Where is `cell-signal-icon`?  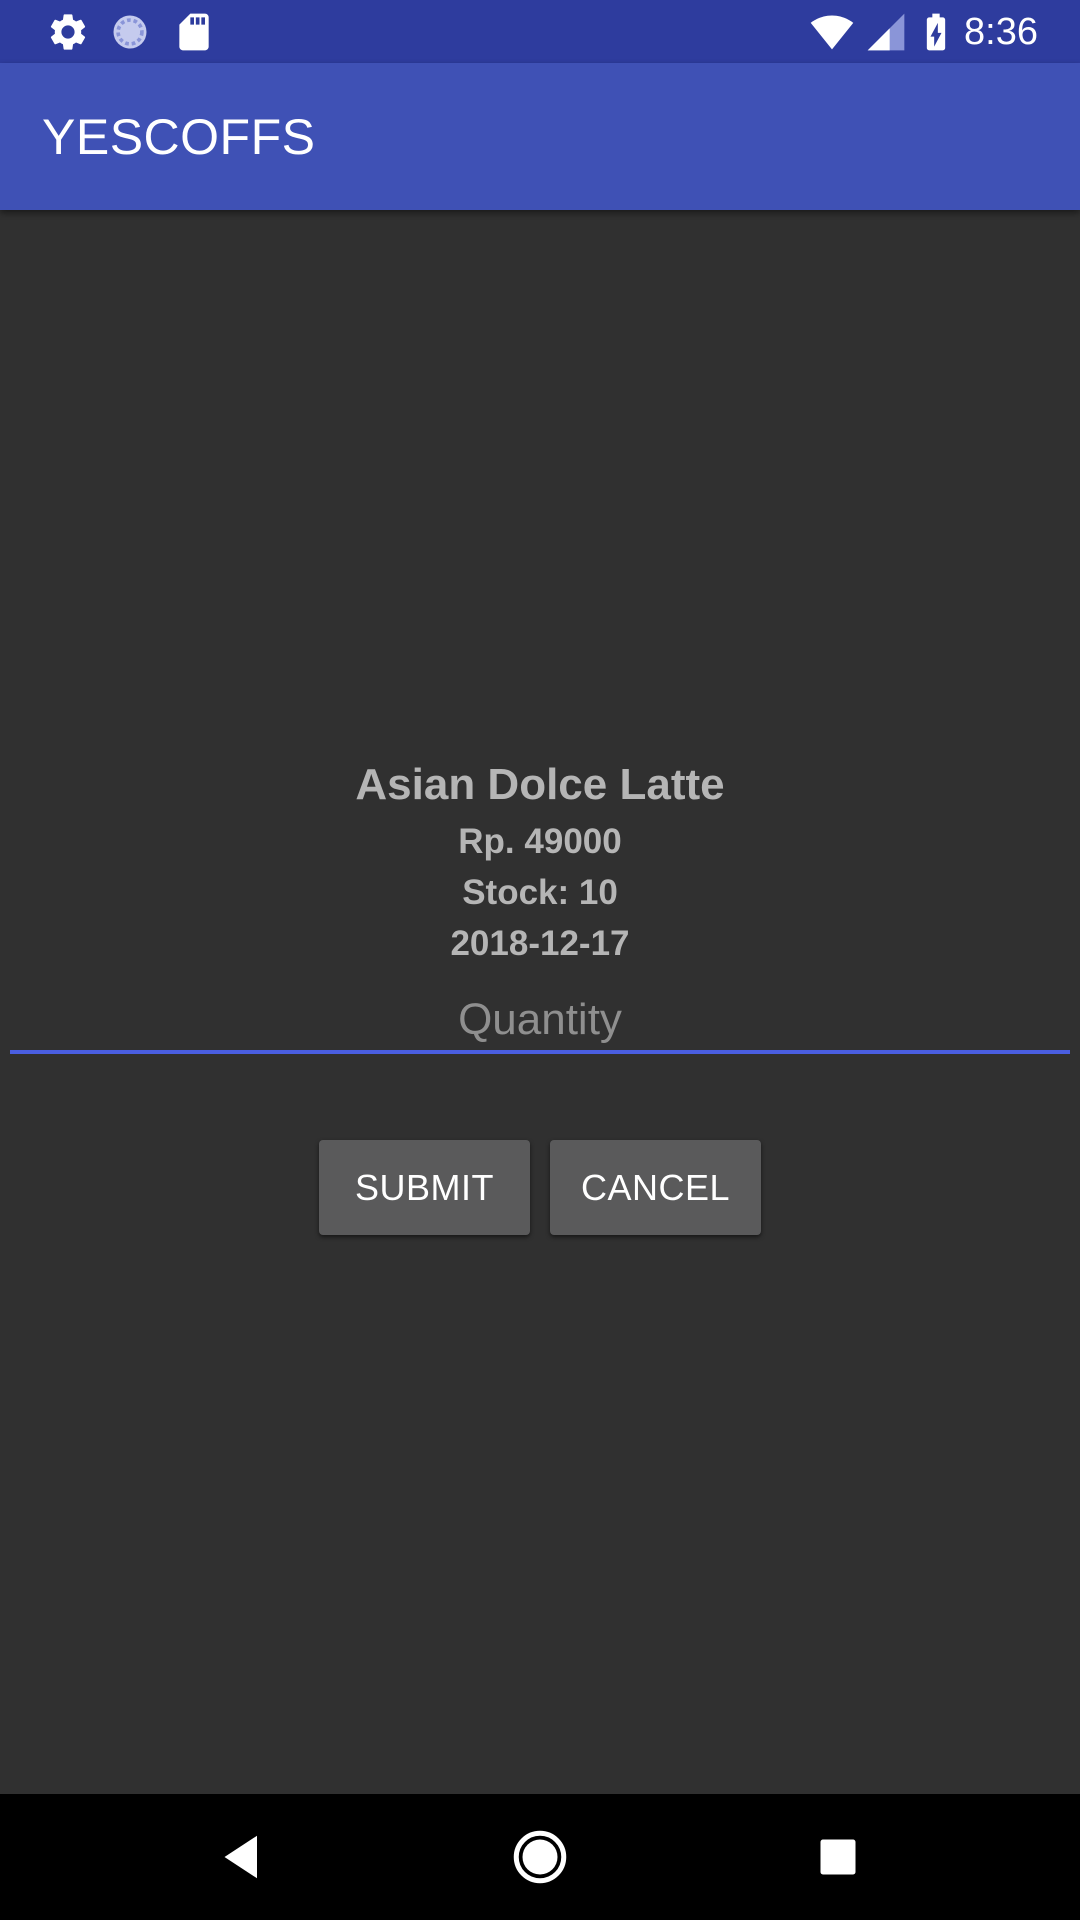 cell-signal-icon is located at coordinates (886, 32).